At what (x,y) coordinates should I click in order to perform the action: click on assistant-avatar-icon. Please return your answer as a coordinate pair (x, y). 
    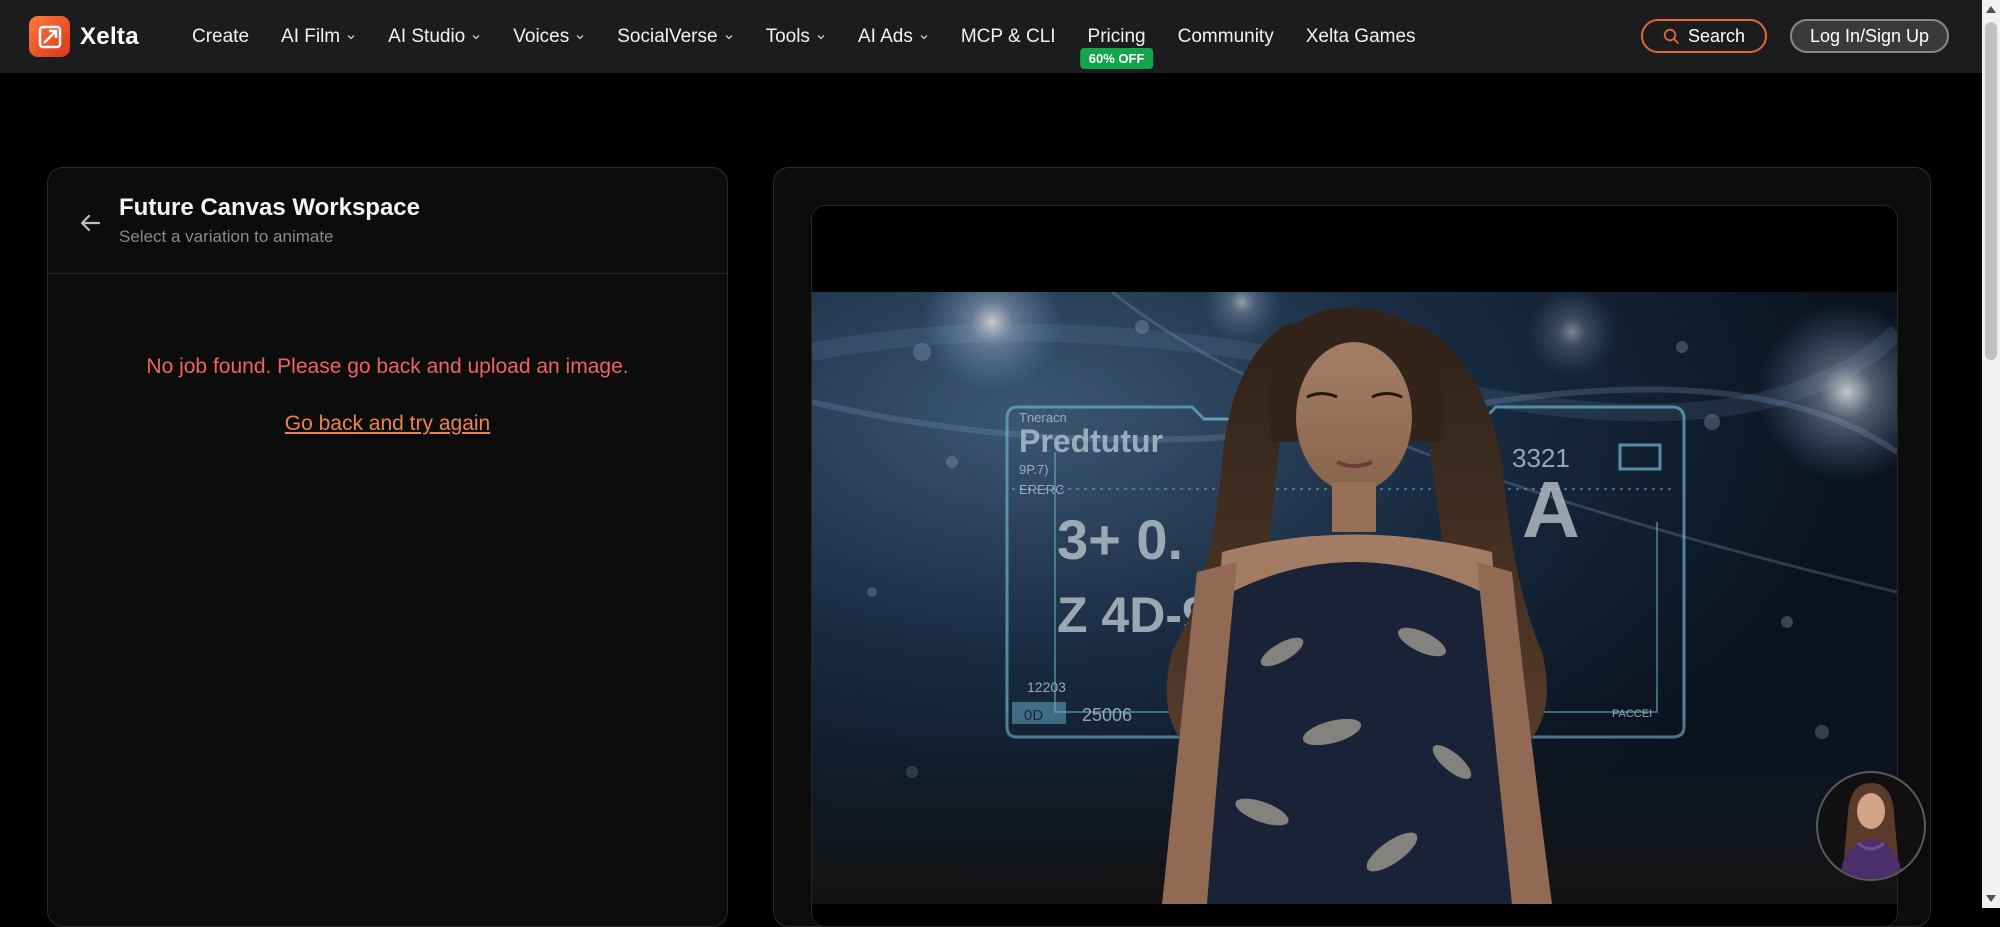
    Looking at the image, I should click on (1871, 826).